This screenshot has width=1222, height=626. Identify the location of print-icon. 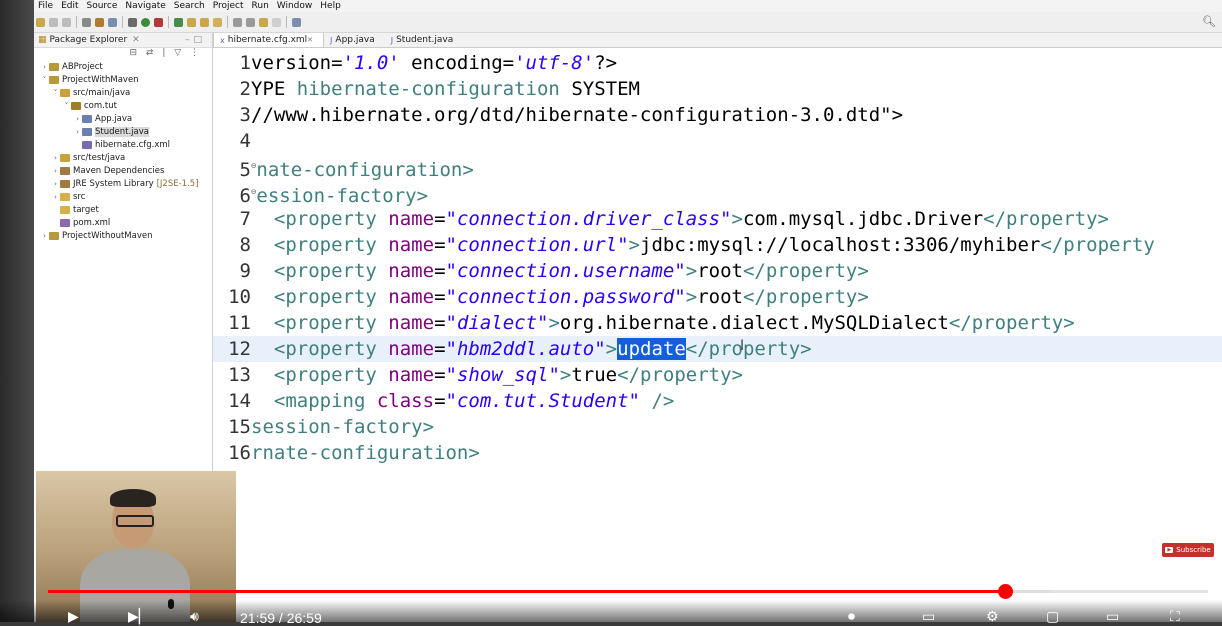
(86, 22).